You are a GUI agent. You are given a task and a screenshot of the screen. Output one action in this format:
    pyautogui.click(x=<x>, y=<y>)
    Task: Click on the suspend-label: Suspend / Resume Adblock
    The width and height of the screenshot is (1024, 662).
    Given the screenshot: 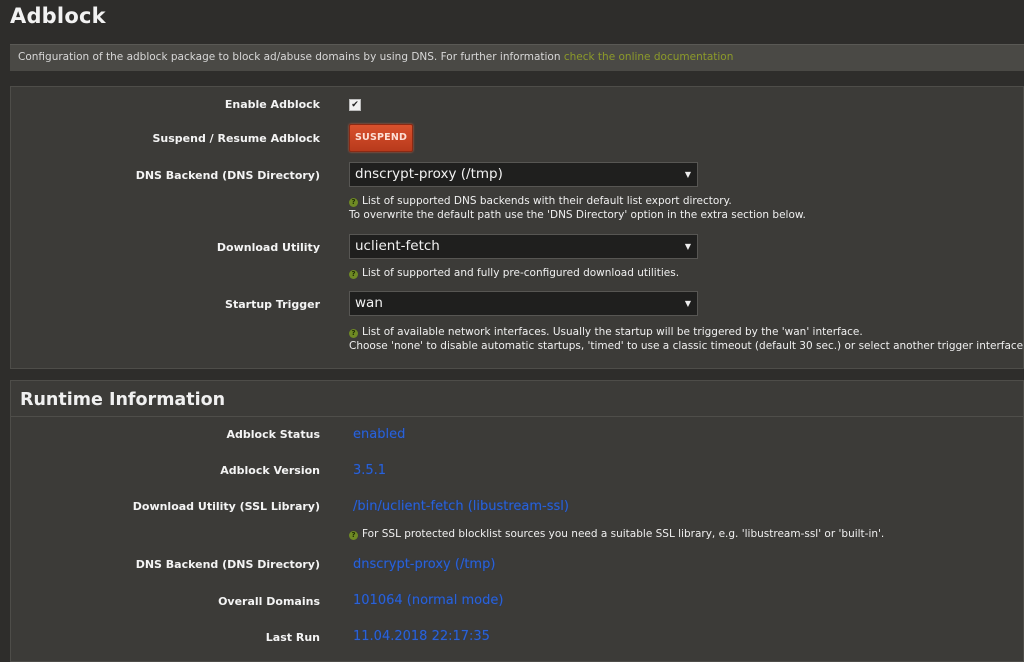 What is the action you would take?
    pyautogui.click(x=236, y=138)
    